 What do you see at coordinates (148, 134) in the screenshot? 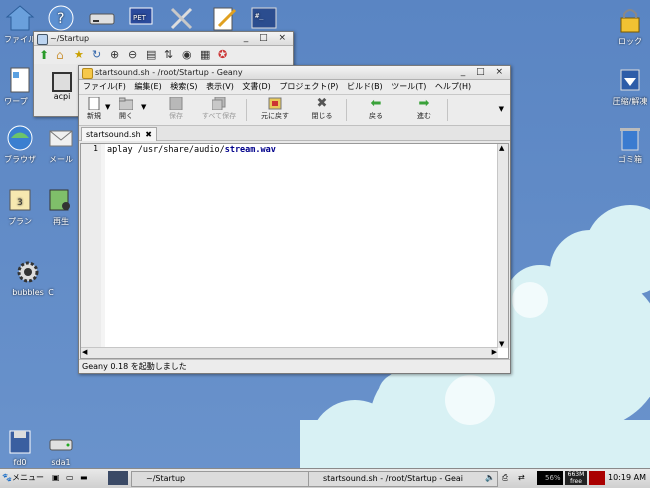
I see `tab-close-icon: ✖` at bounding box center [148, 134].